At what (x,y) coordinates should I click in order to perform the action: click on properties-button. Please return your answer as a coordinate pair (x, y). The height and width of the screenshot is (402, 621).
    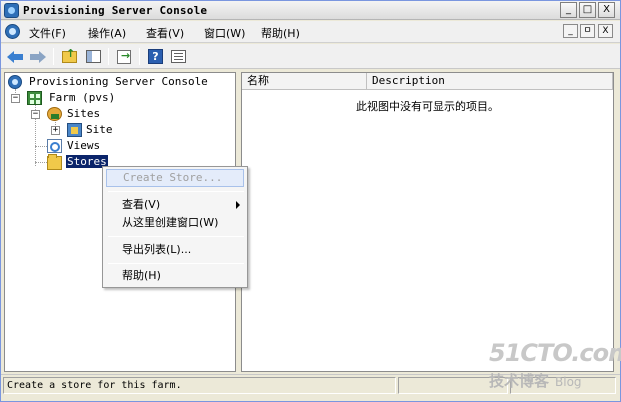
    Looking at the image, I should click on (178, 56).